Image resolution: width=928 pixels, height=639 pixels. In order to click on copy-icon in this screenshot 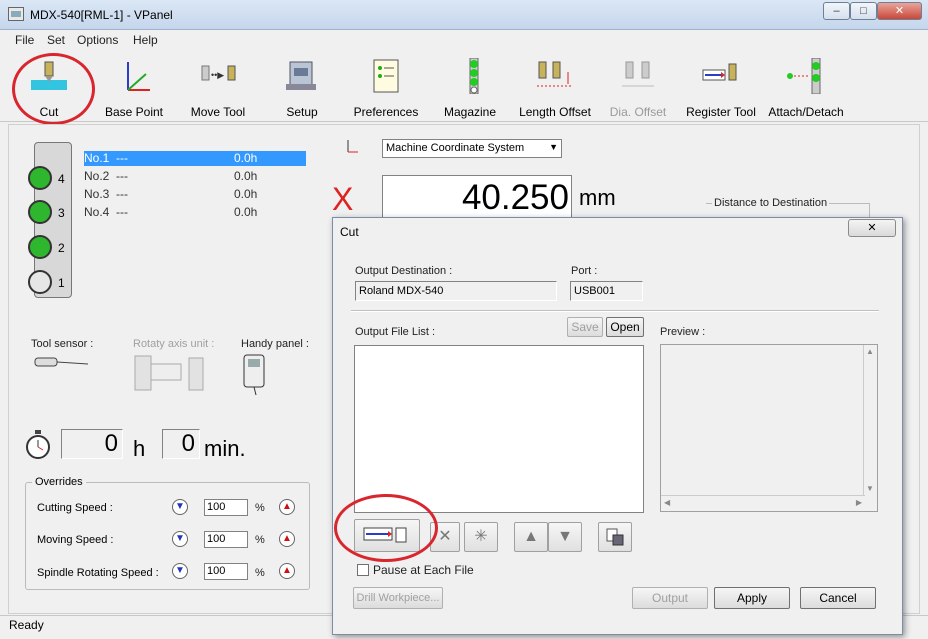, I will do `click(615, 537)`.